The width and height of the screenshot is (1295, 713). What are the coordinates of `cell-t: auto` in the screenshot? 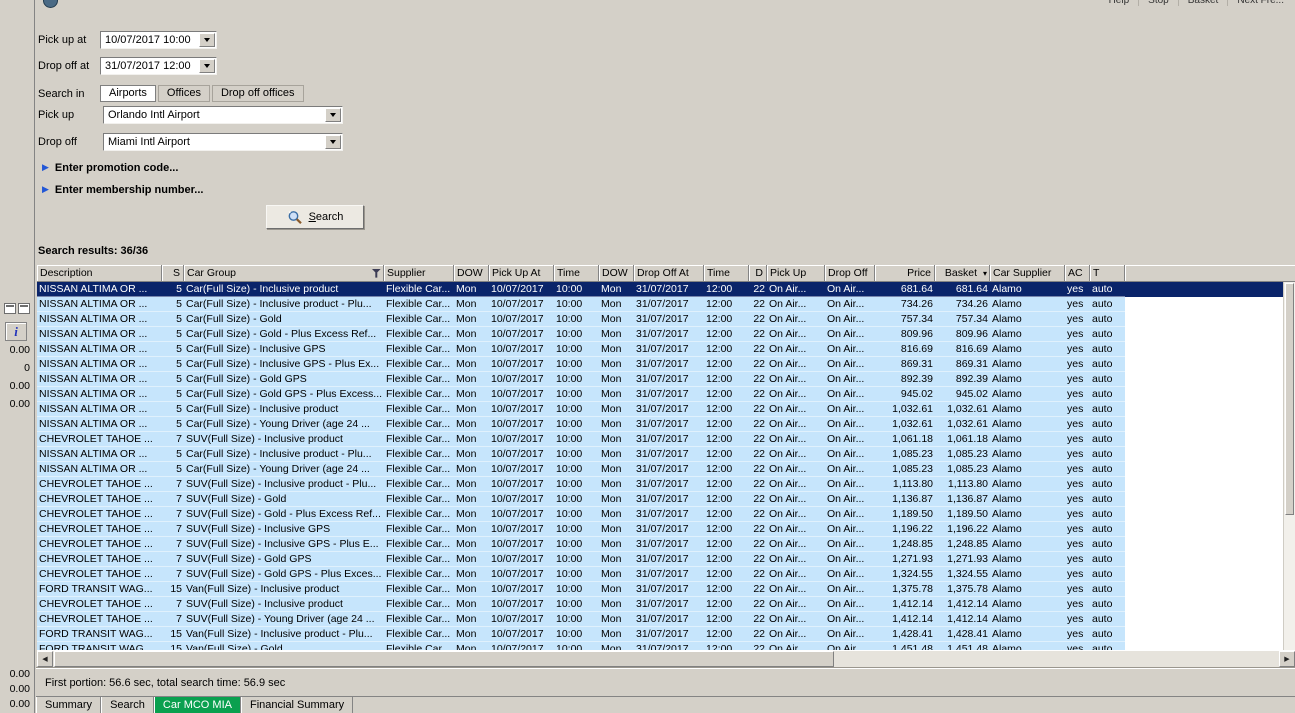 It's located at (1102, 634).